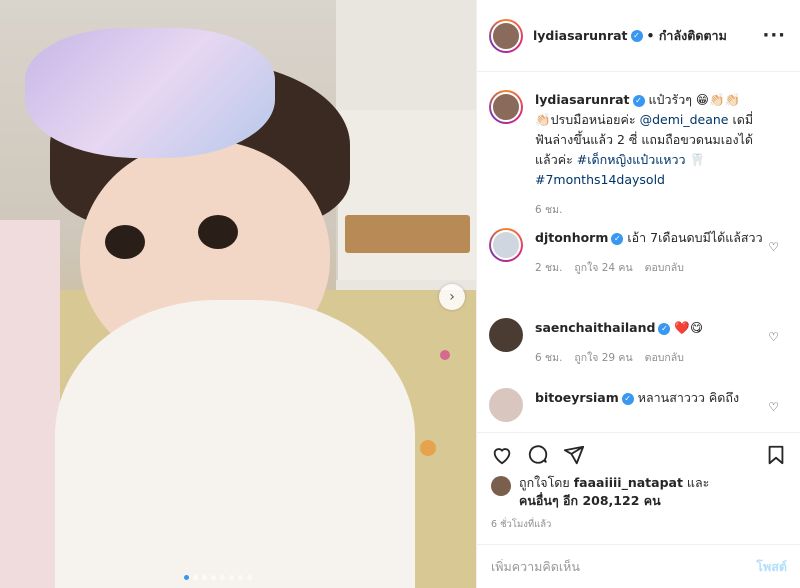  What do you see at coordinates (600, 179) in the screenshot?
I see `hashtag-link: #7months14daysold` at bounding box center [600, 179].